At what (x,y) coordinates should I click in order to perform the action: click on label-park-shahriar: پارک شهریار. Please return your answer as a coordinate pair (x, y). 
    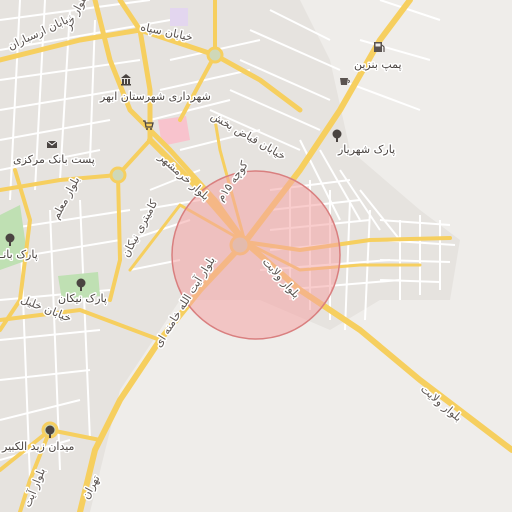
    Looking at the image, I should click on (366, 149).